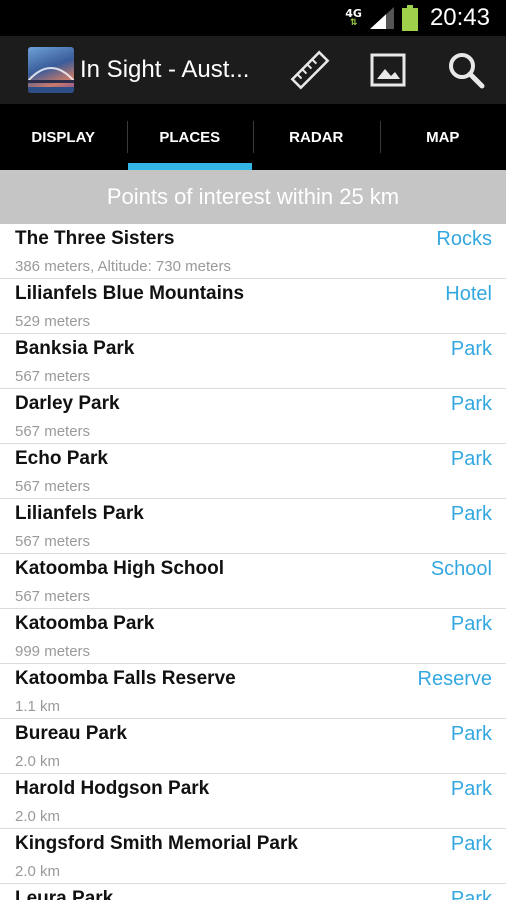 The height and width of the screenshot is (900, 506). I want to click on image-button, so click(388, 70).